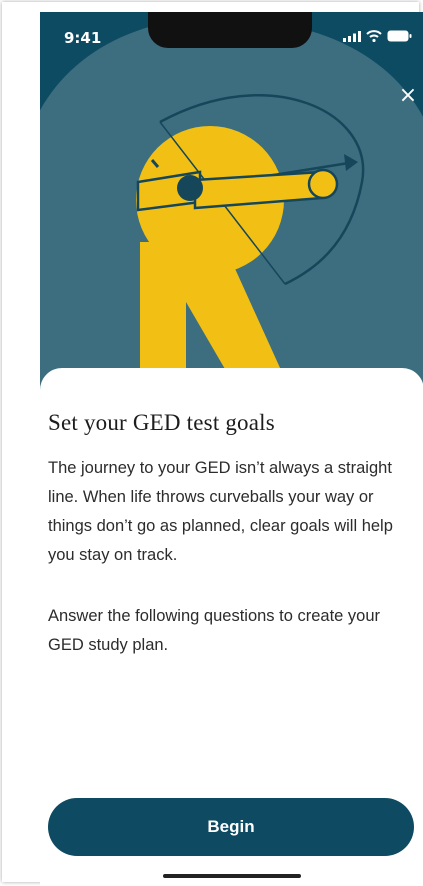 Image resolution: width=423 pixels, height=886 pixels. Describe the element at coordinates (352, 36) in the screenshot. I see `signal-icon` at that location.